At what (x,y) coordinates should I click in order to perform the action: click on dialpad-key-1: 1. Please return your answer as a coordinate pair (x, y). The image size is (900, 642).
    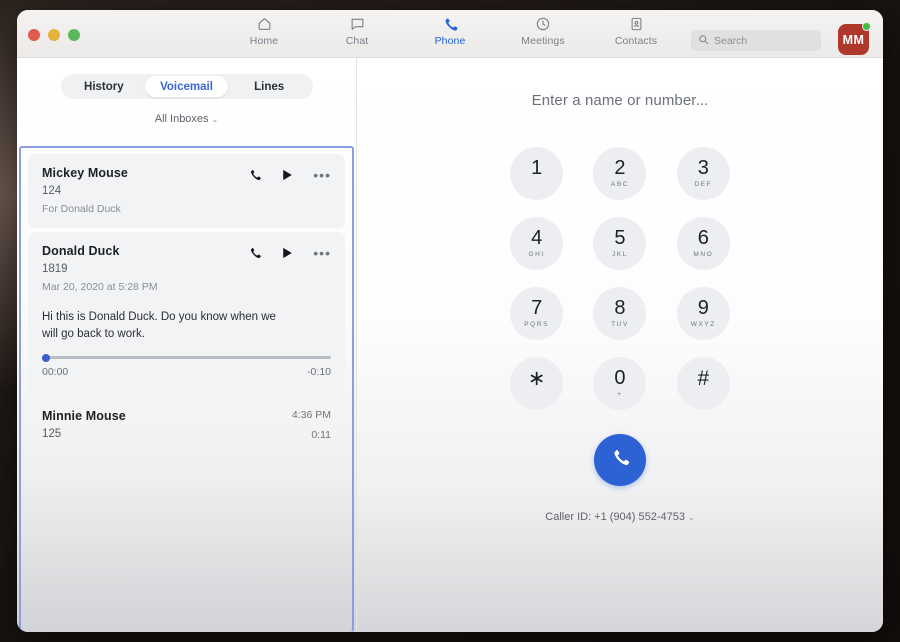
    Looking at the image, I should click on (537, 173).